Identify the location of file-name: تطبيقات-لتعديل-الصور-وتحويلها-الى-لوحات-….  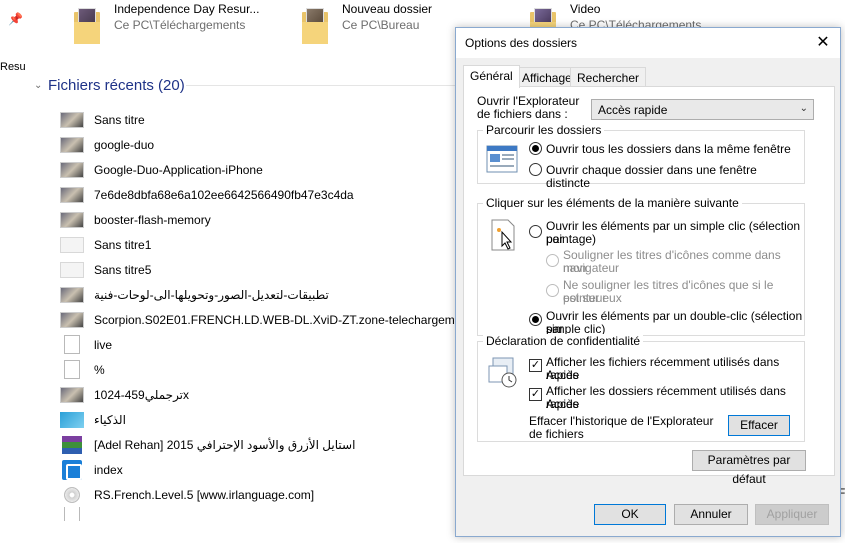
(211, 294).